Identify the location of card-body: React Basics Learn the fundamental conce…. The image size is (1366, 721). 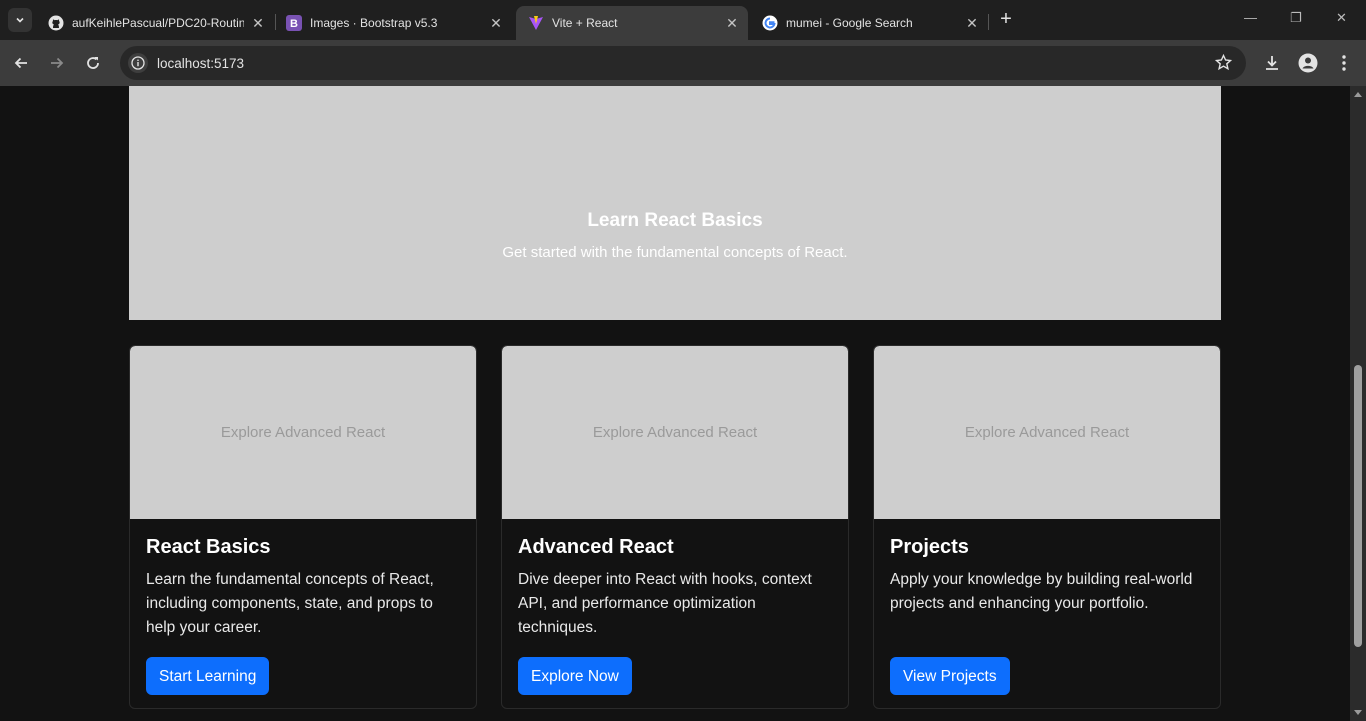
(303, 607).